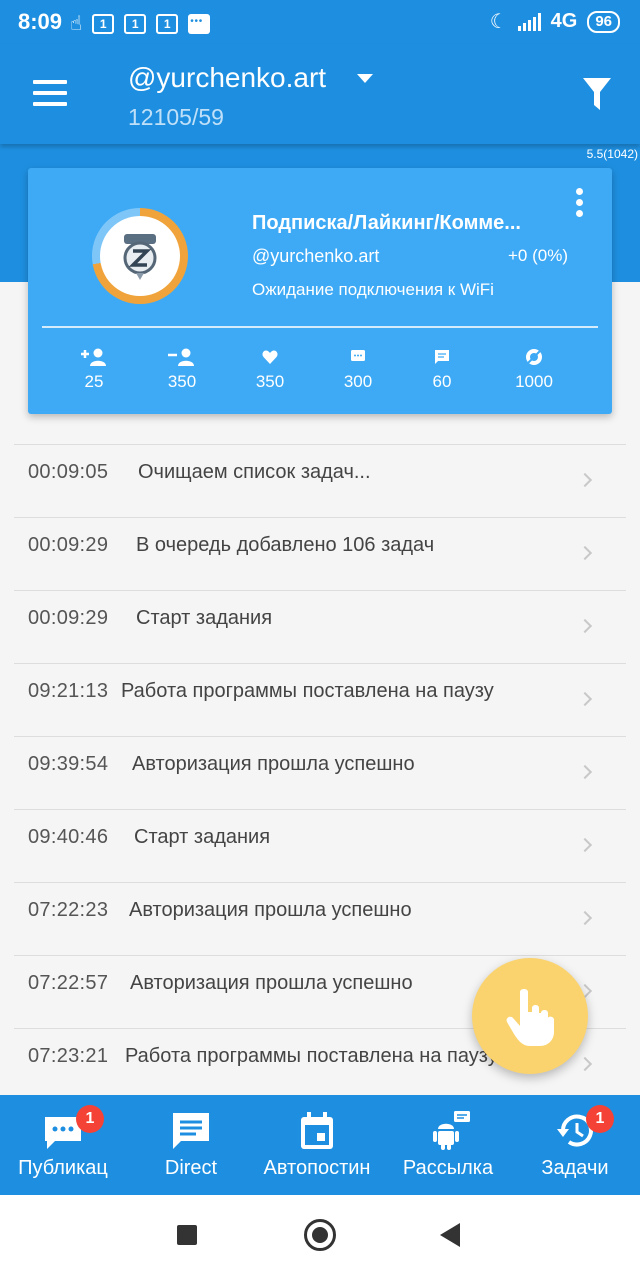 The width and height of the screenshot is (640, 1280). I want to click on nav-publications: 1 Публикац, so click(63, 1145).